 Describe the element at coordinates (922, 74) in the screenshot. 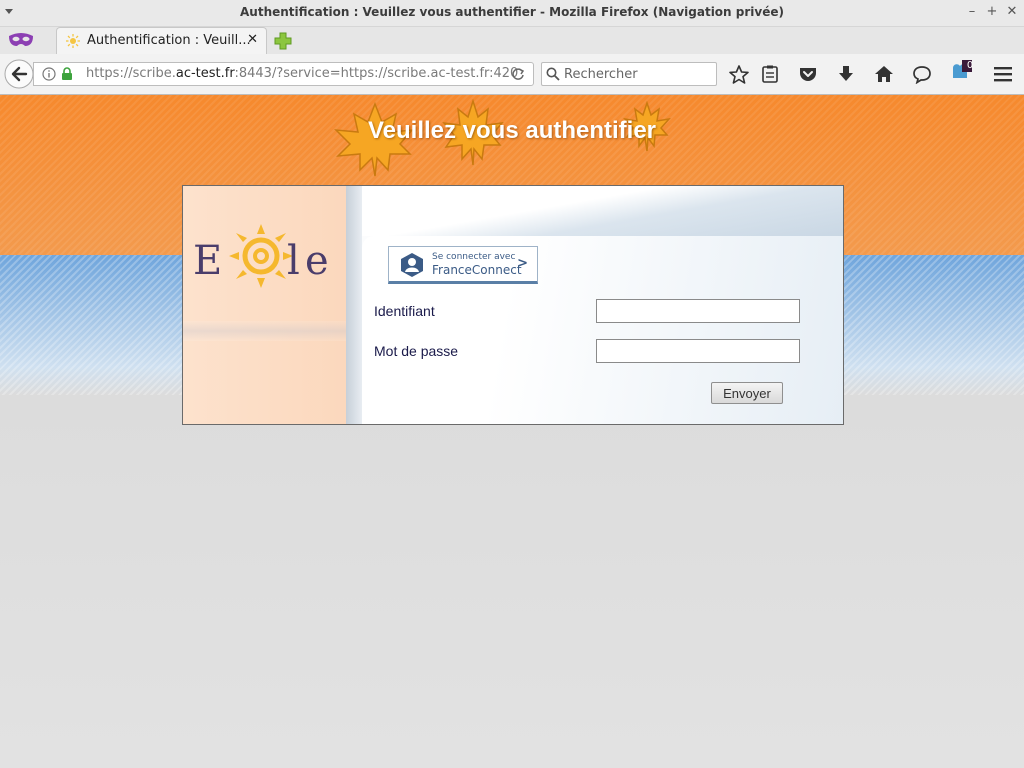

I see `chat-bubble-icon` at that location.